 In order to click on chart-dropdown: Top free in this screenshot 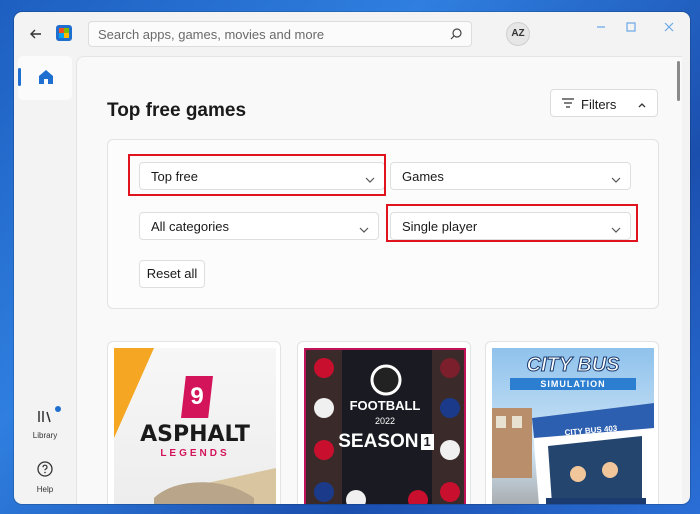, I will do `click(262, 176)`.